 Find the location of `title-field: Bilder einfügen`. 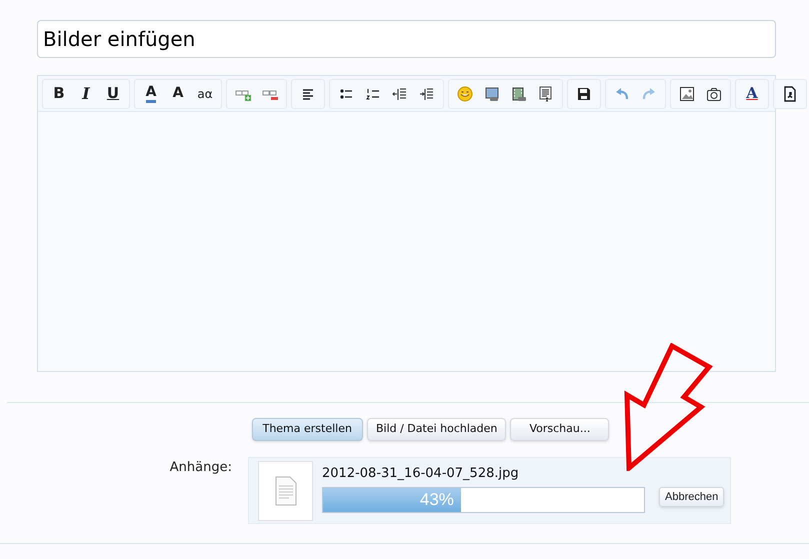

title-field: Bilder einfügen is located at coordinates (406, 39).